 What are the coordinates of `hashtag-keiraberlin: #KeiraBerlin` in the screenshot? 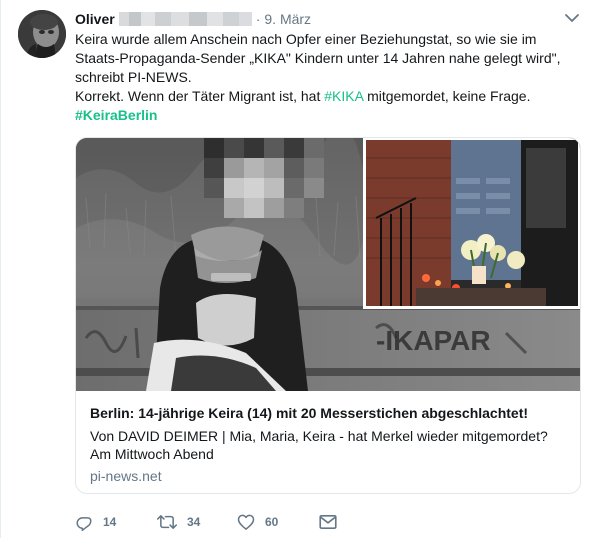 It's located at (116, 115).